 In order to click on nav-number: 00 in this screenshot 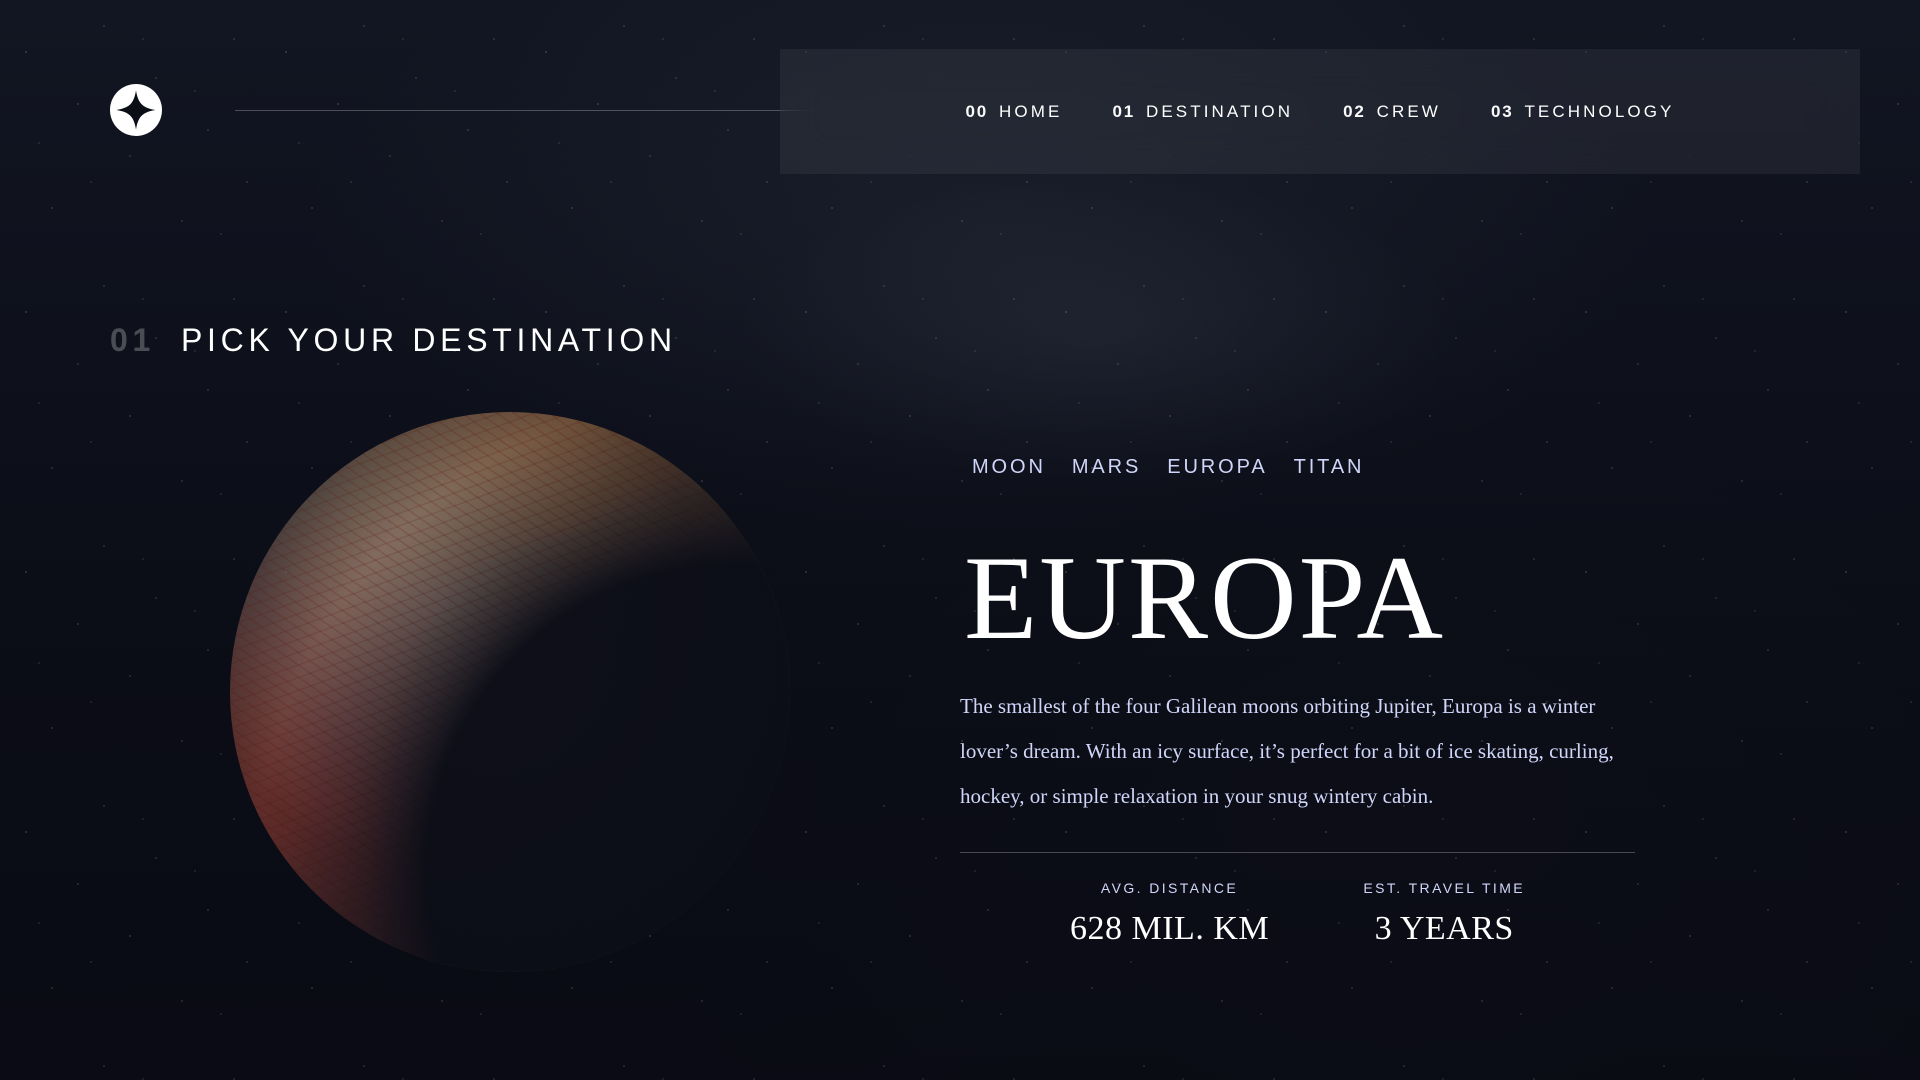, I will do `click(977, 111)`.